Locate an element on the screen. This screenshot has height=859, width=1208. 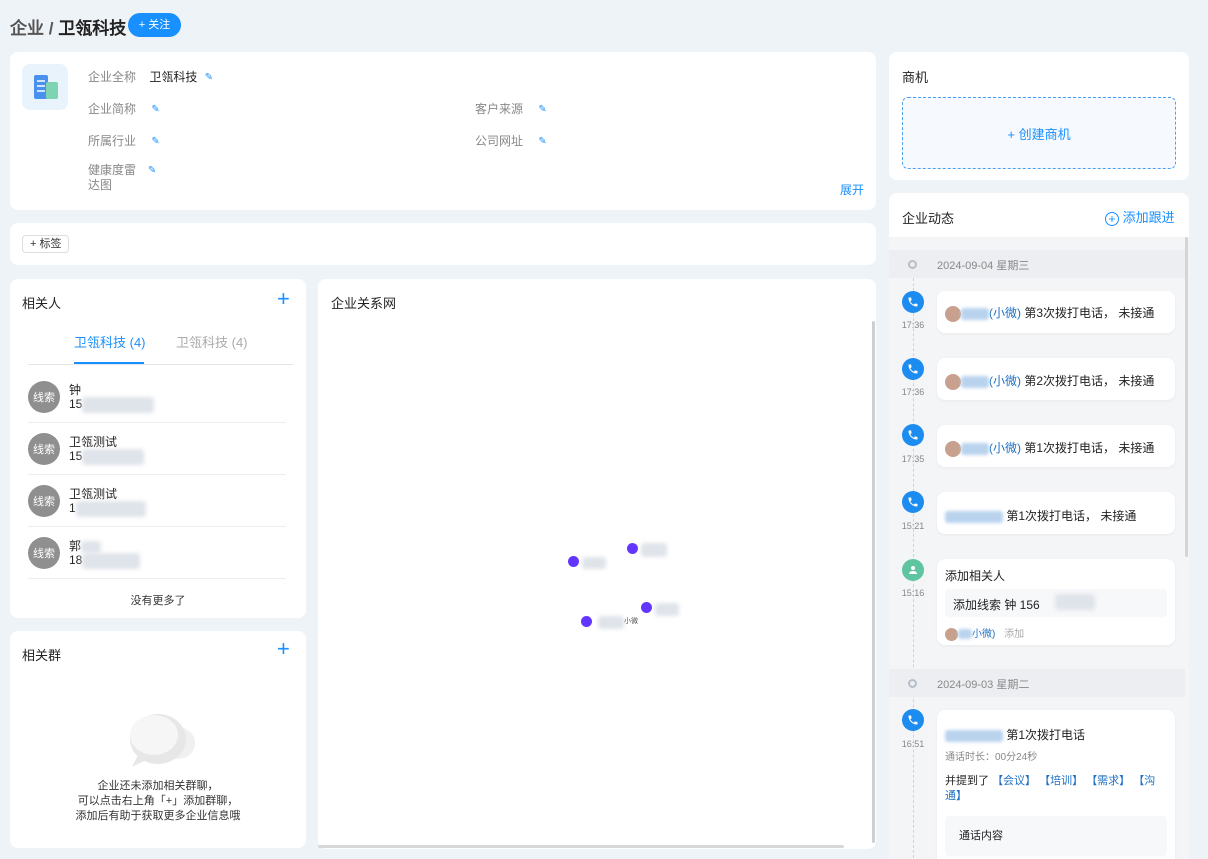
keyword-tag: 【会议】 is located at coordinates (1014, 781).